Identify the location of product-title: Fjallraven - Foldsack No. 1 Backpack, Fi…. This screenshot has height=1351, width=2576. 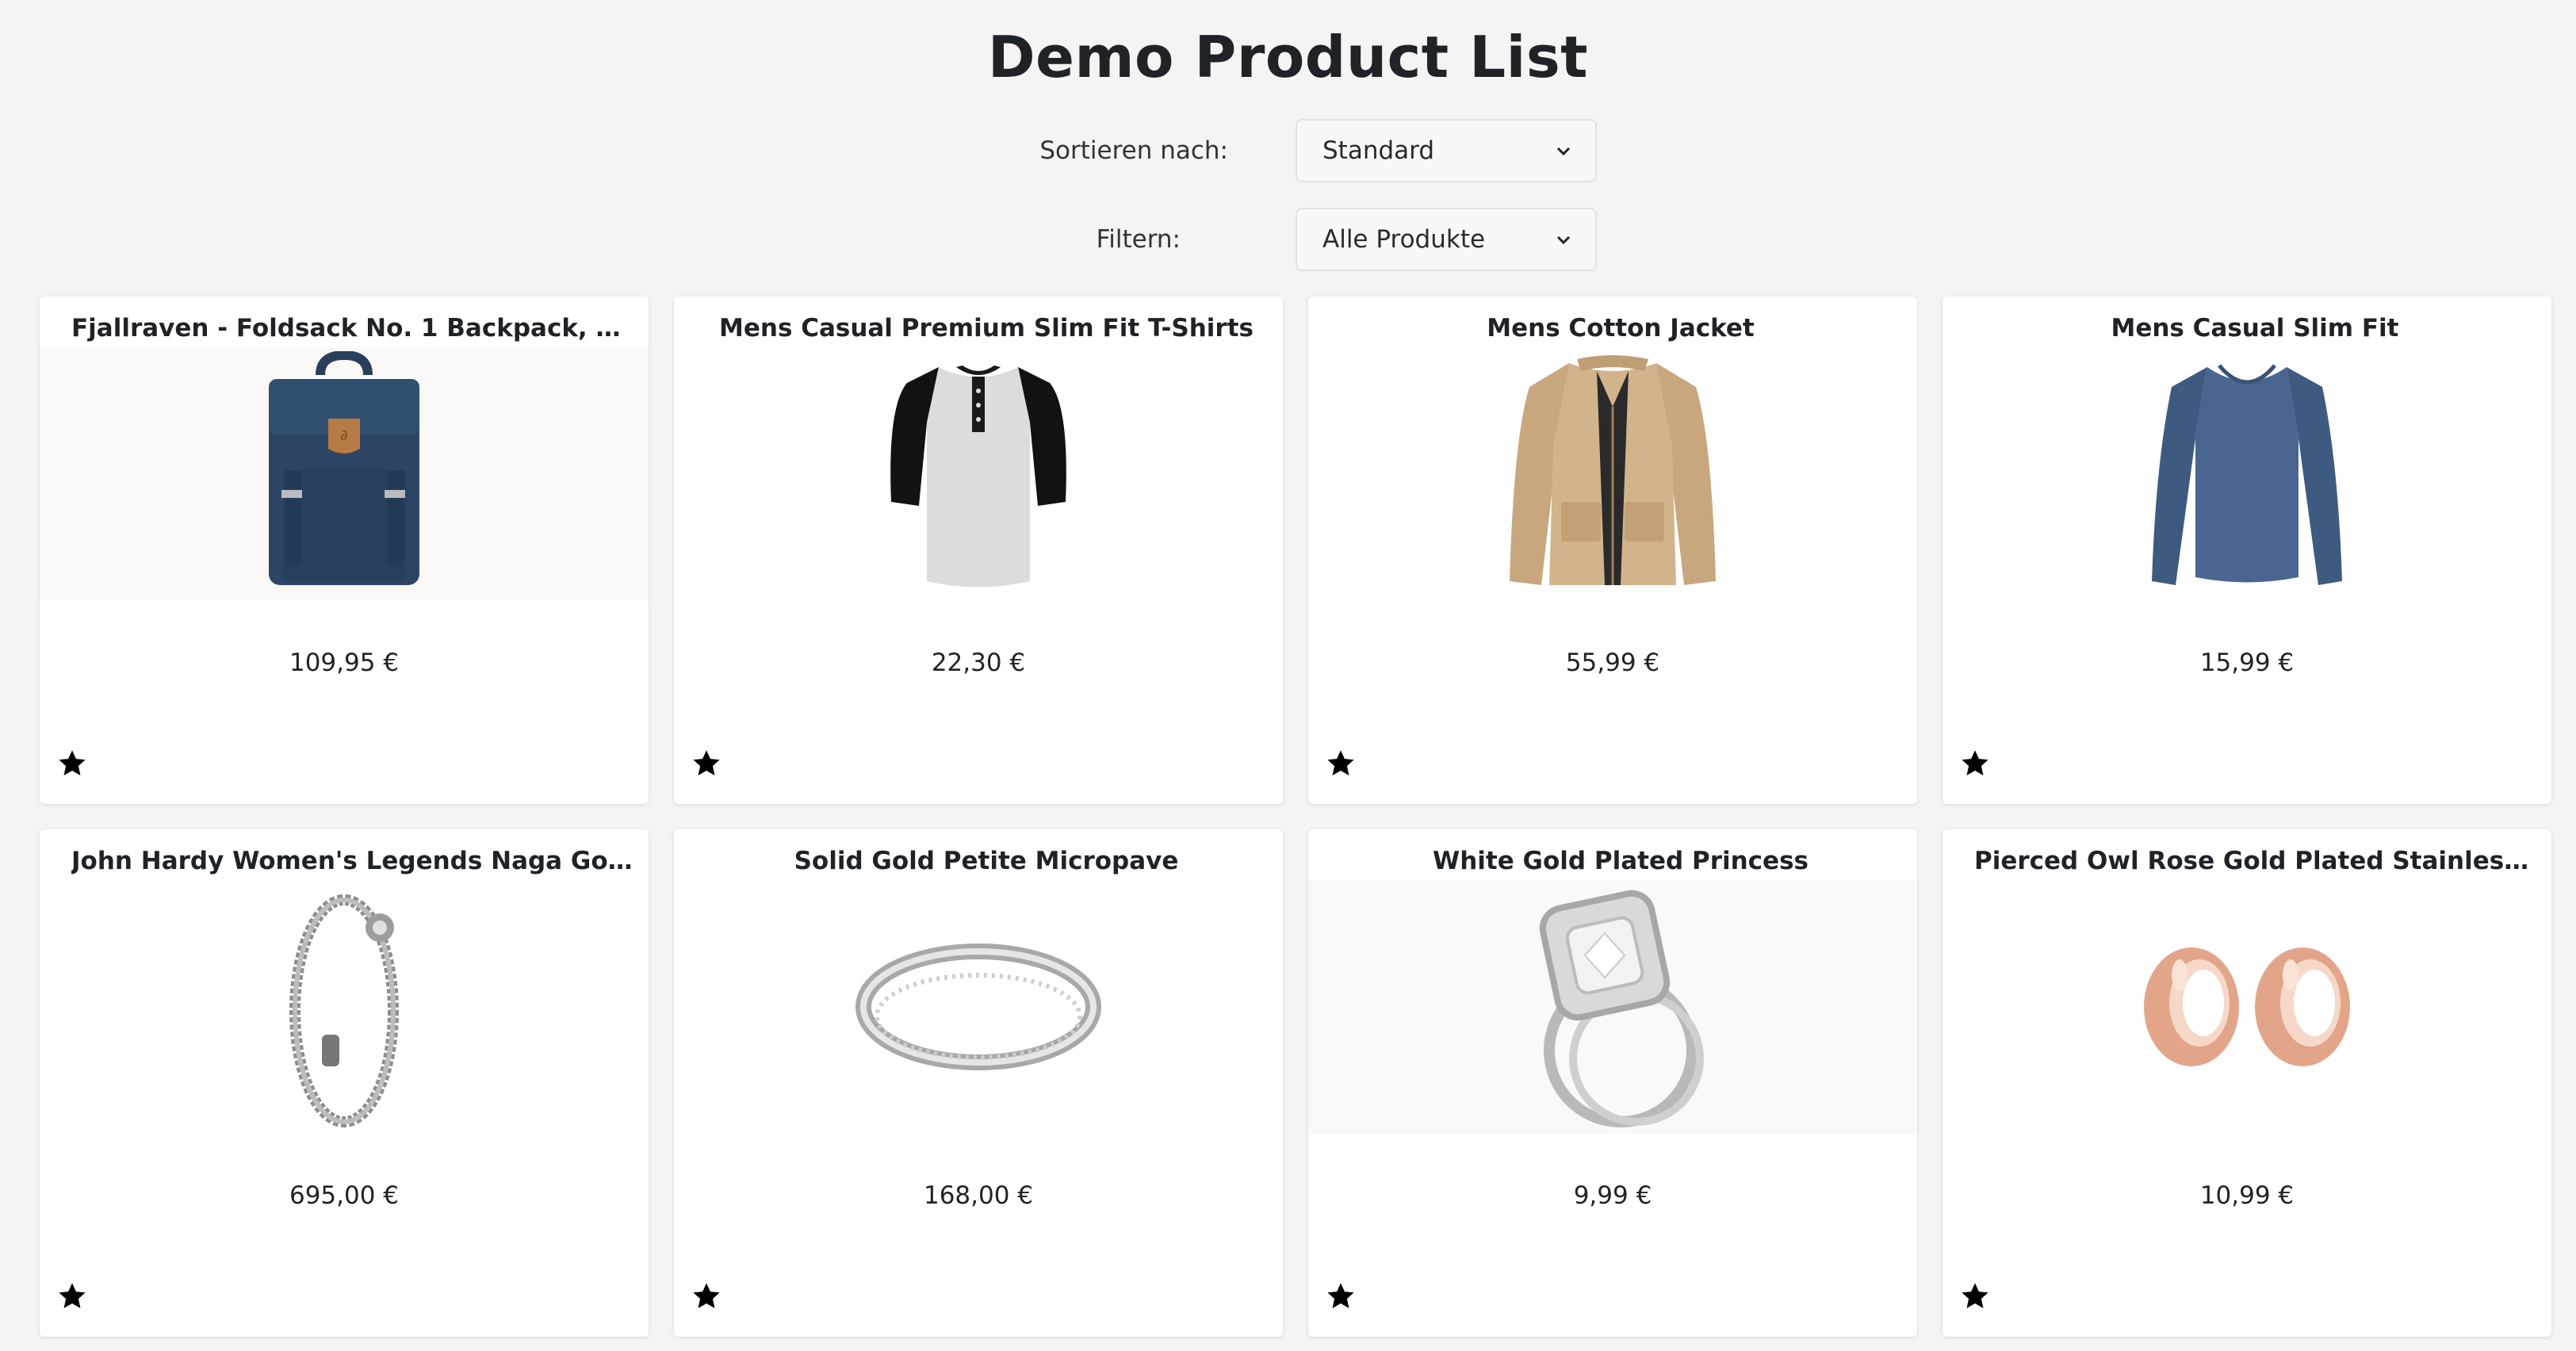
(352, 328).